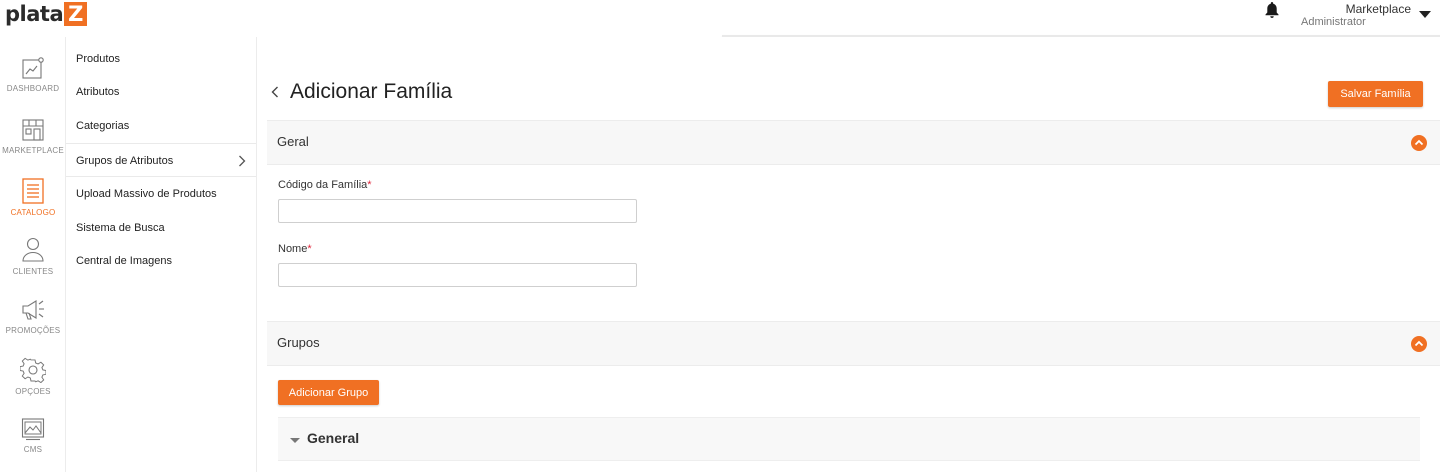  What do you see at coordinates (1333, 22) in the screenshot?
I see `user-role: Administrator` at bounding box center [1333, 22].